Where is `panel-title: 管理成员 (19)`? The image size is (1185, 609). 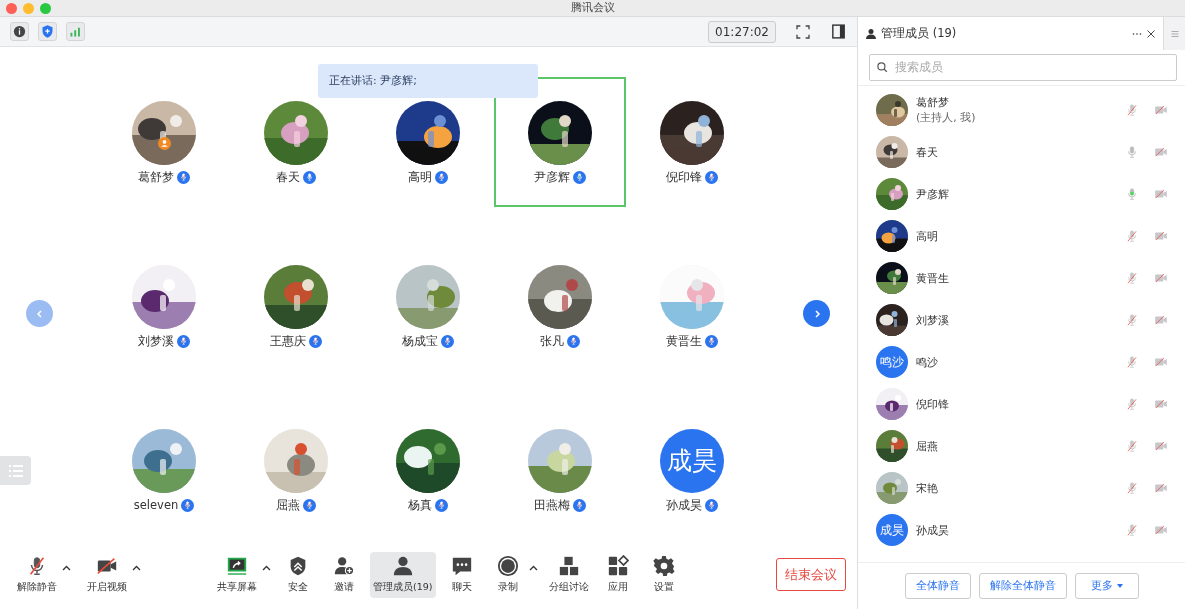 panel-title: 管理成员 (19) is located at coordinates (919, 33).